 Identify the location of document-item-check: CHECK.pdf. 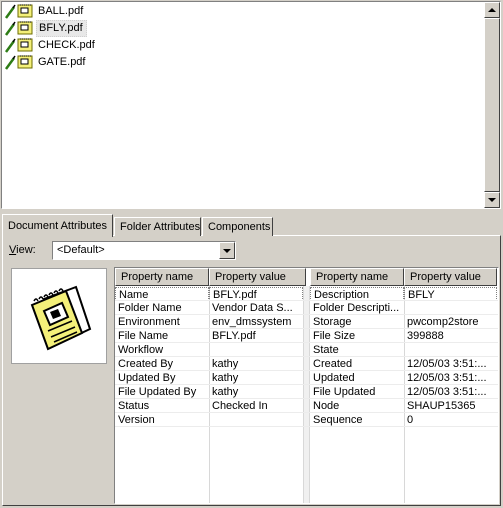
(51, 45).